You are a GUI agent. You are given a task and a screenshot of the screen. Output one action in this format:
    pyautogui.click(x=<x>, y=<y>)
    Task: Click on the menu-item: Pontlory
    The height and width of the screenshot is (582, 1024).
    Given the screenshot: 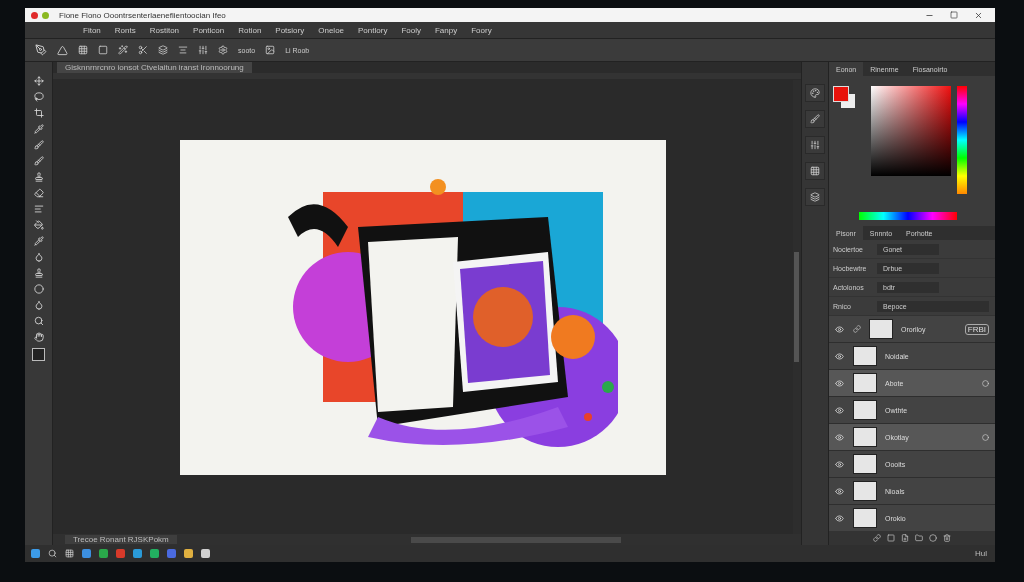 What is the action you would take?
    pyautogui.click(x=373, y=30)
    